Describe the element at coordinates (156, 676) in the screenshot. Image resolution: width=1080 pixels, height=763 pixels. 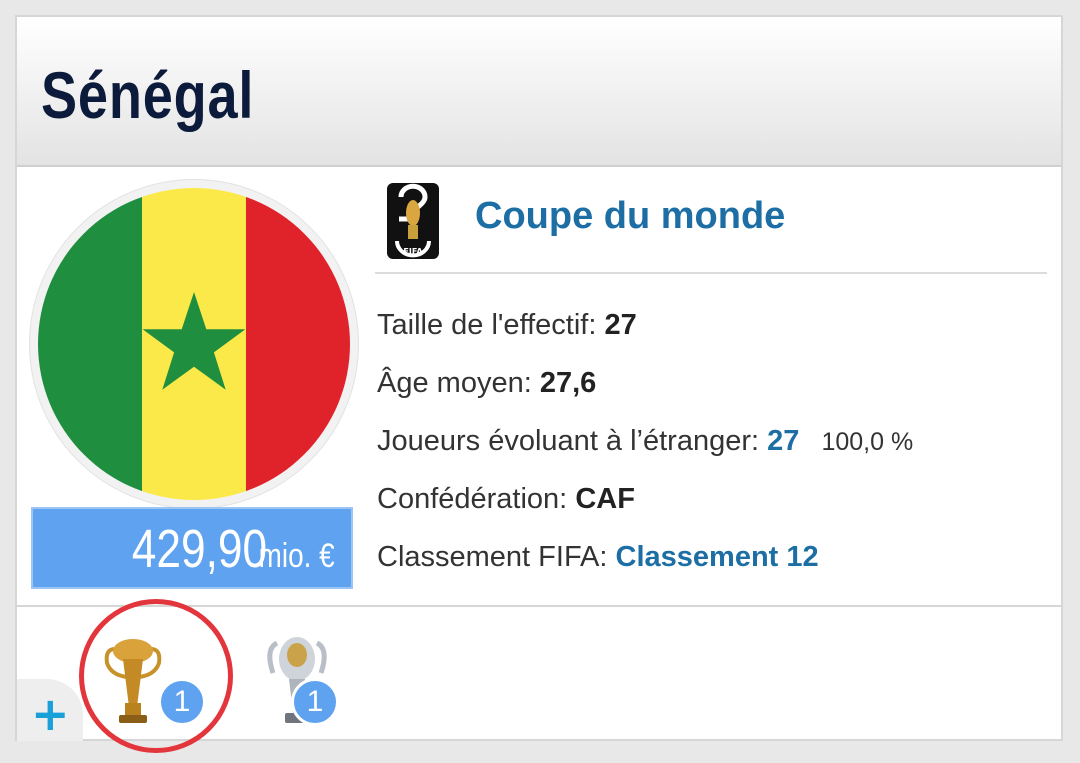
I see `highlight-annotation` at that location.